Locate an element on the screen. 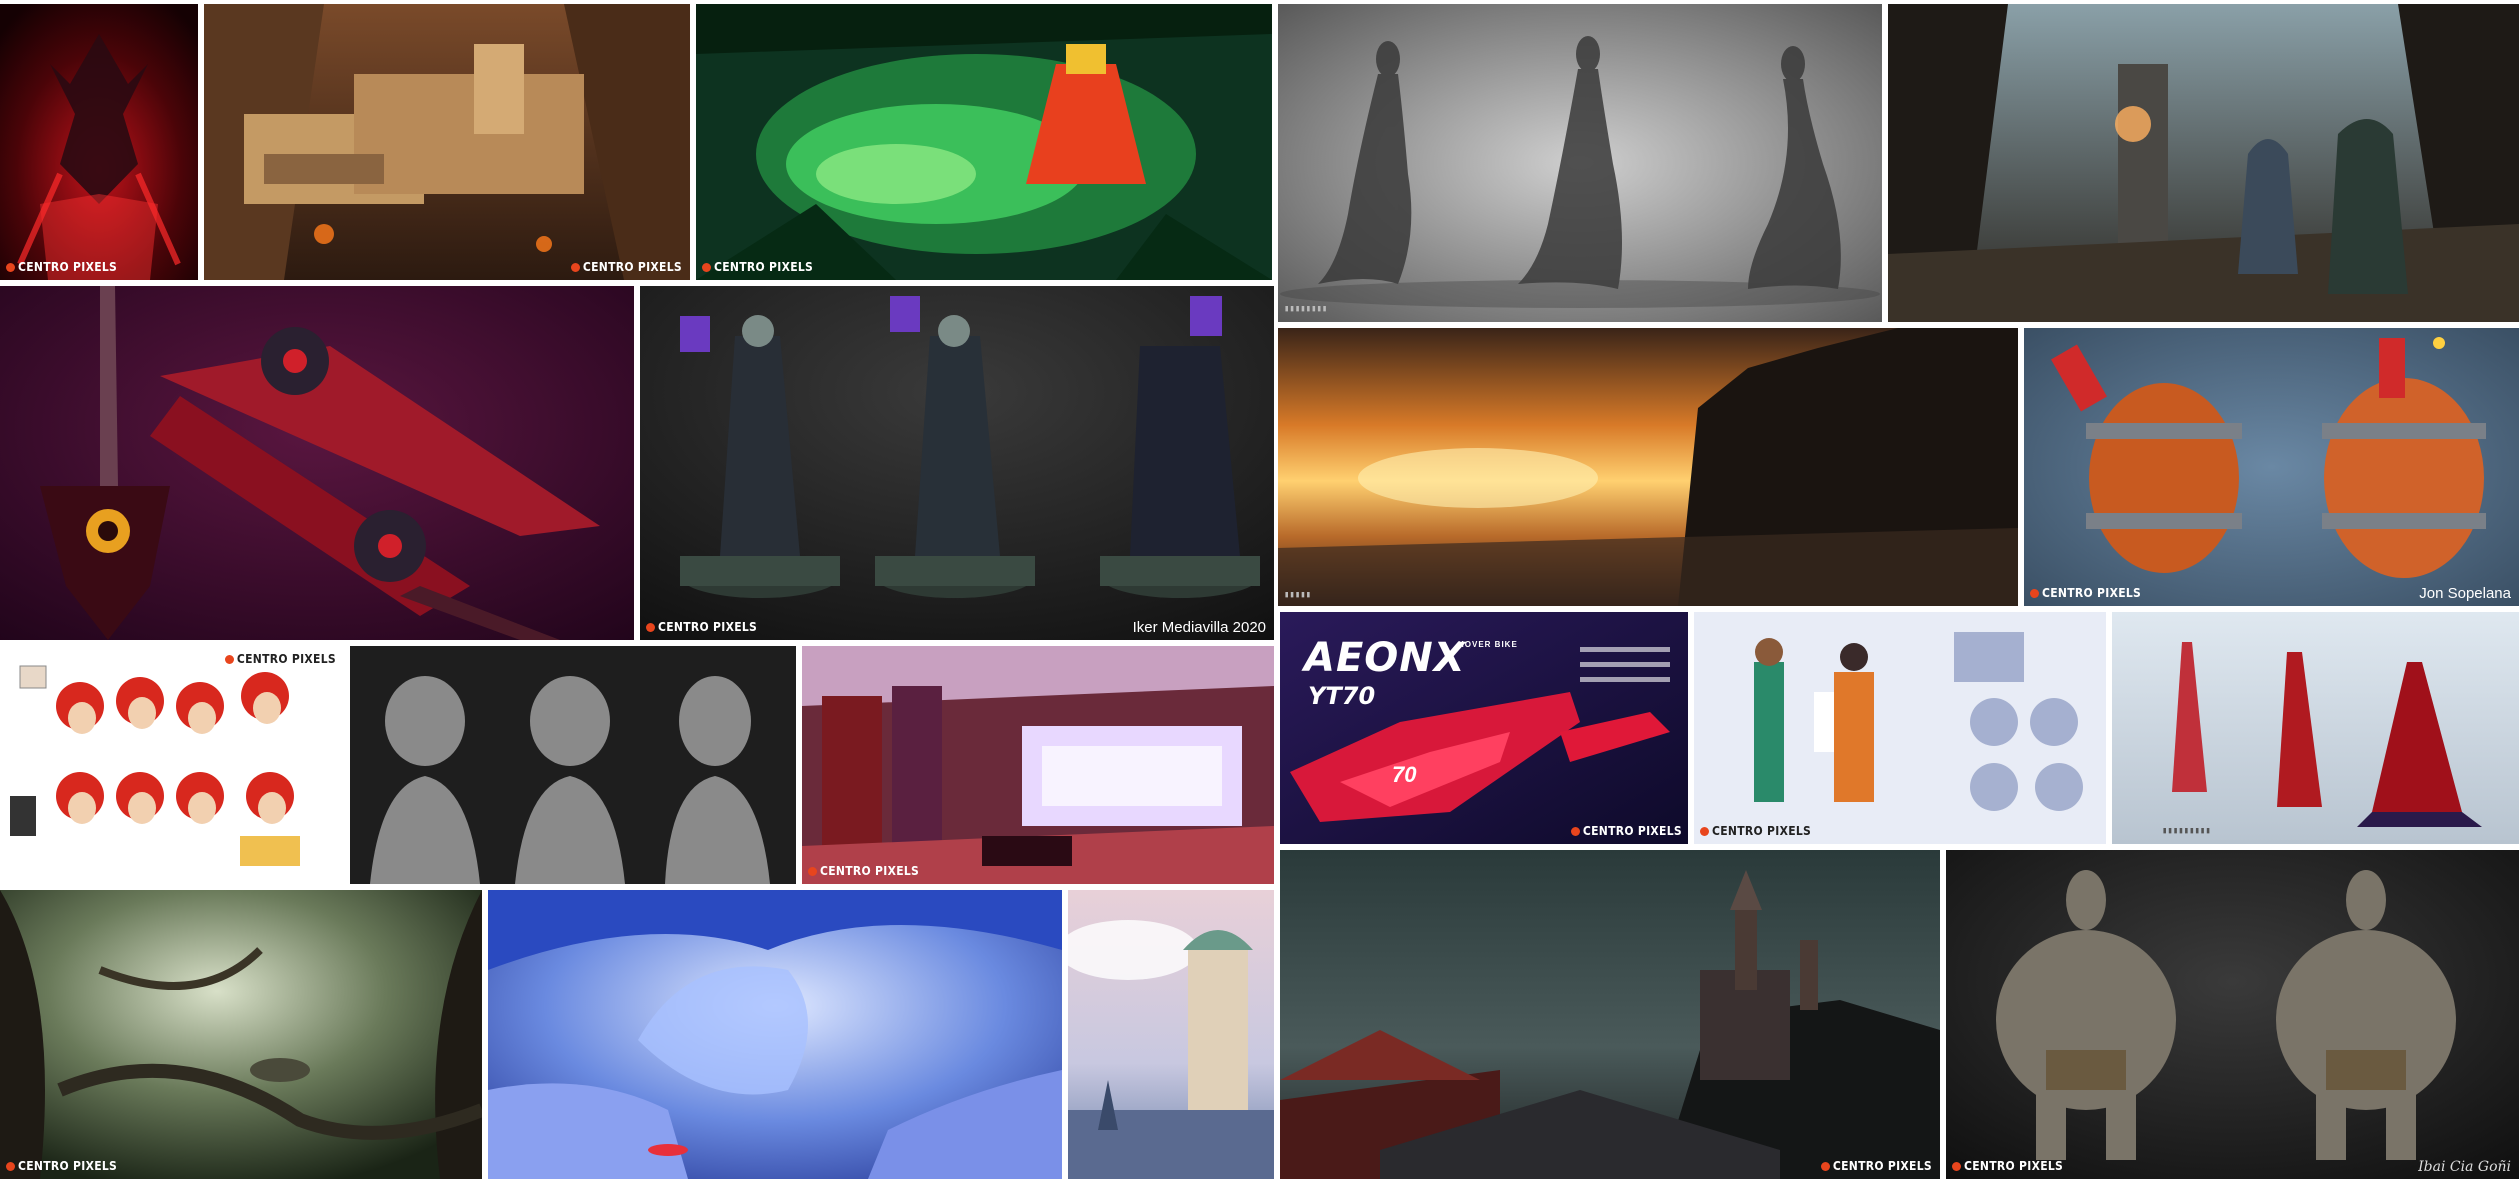 This screenshot has height=1179, width=2519. troll-models-tile: CENTRO PIXELS Ibai Cia Goñi is located at coordinates (2232, 1014).